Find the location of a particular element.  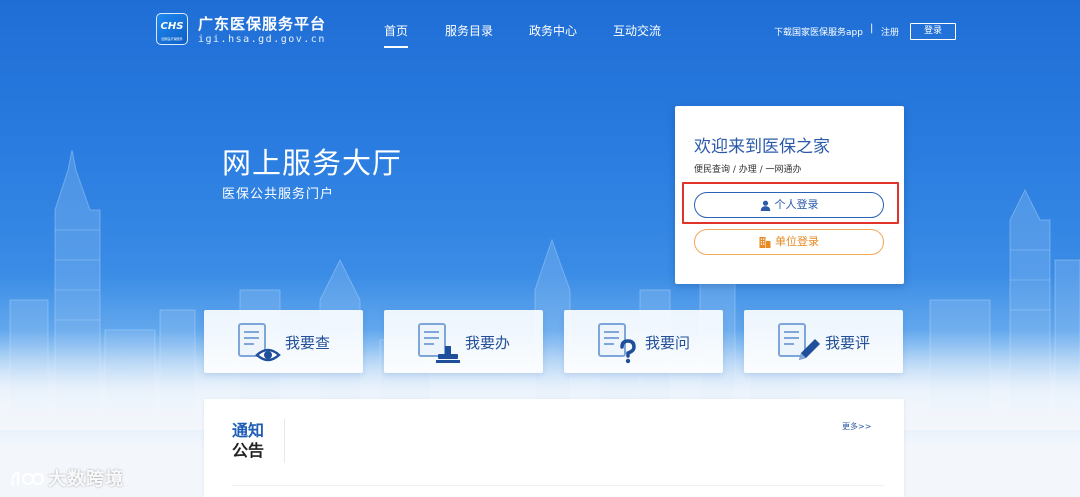

nav-home: 首页 is located at coordinates (396, 35).